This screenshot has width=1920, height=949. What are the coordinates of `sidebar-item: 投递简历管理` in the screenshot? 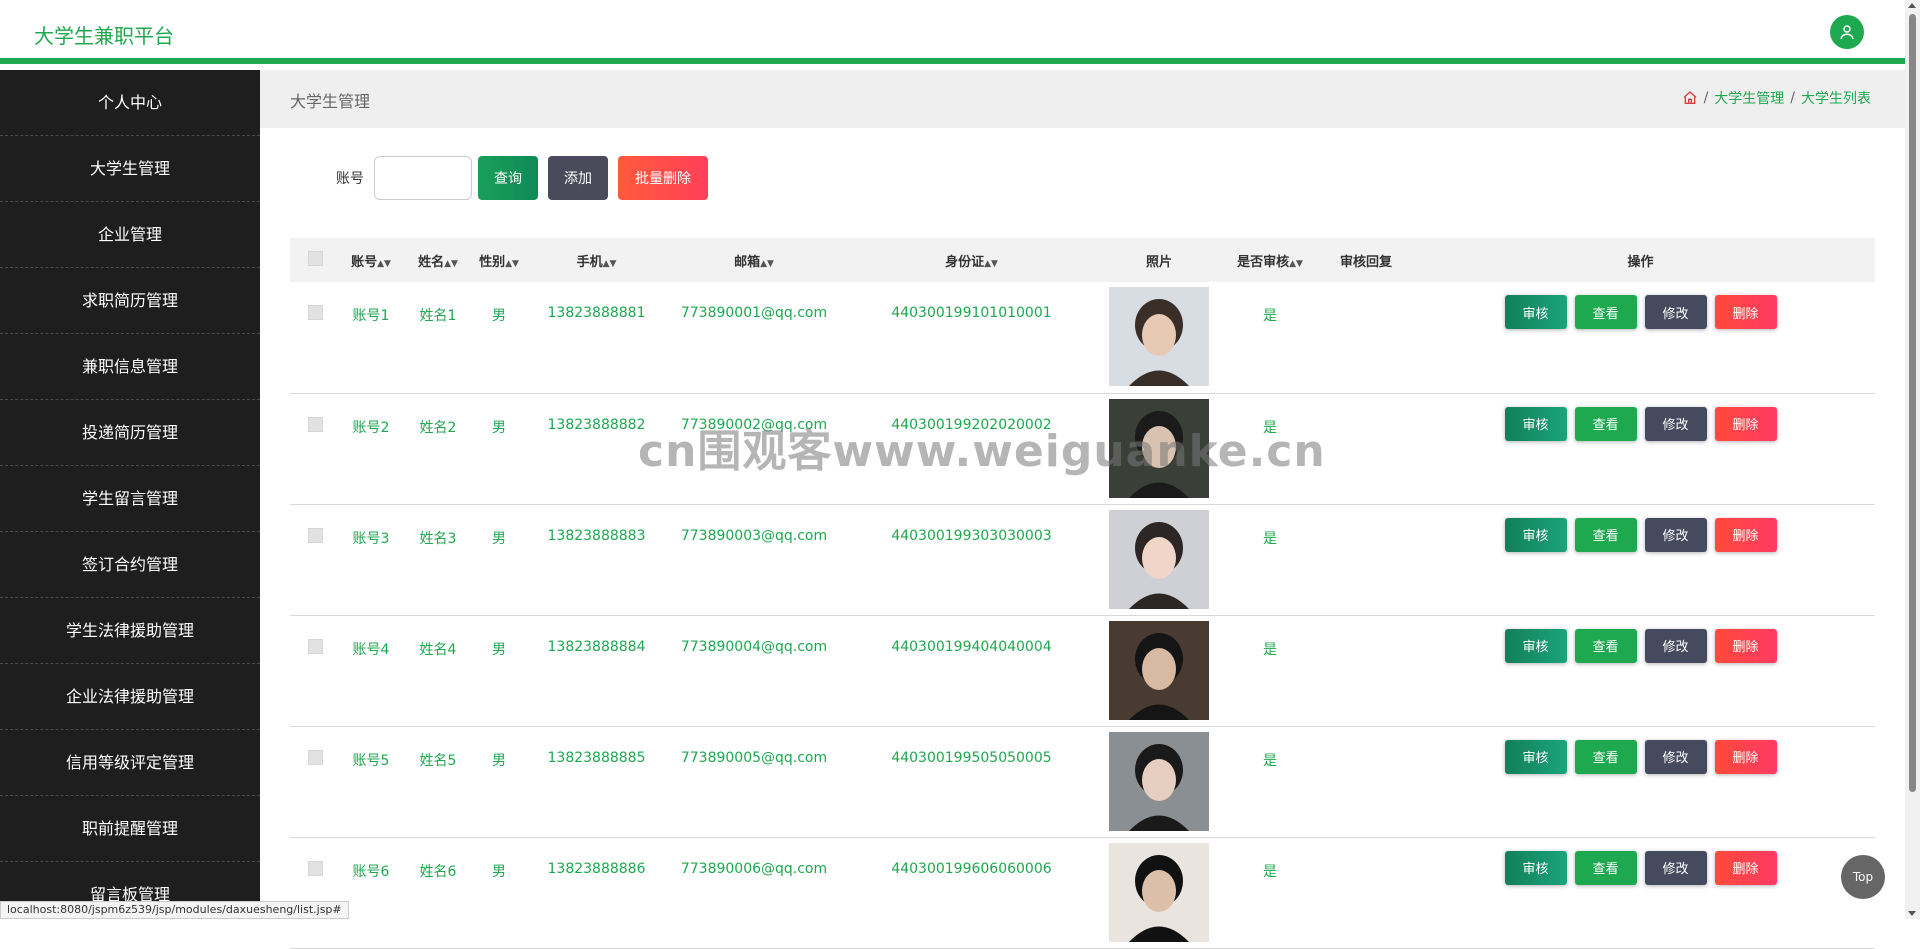 It's located at (130, 433).